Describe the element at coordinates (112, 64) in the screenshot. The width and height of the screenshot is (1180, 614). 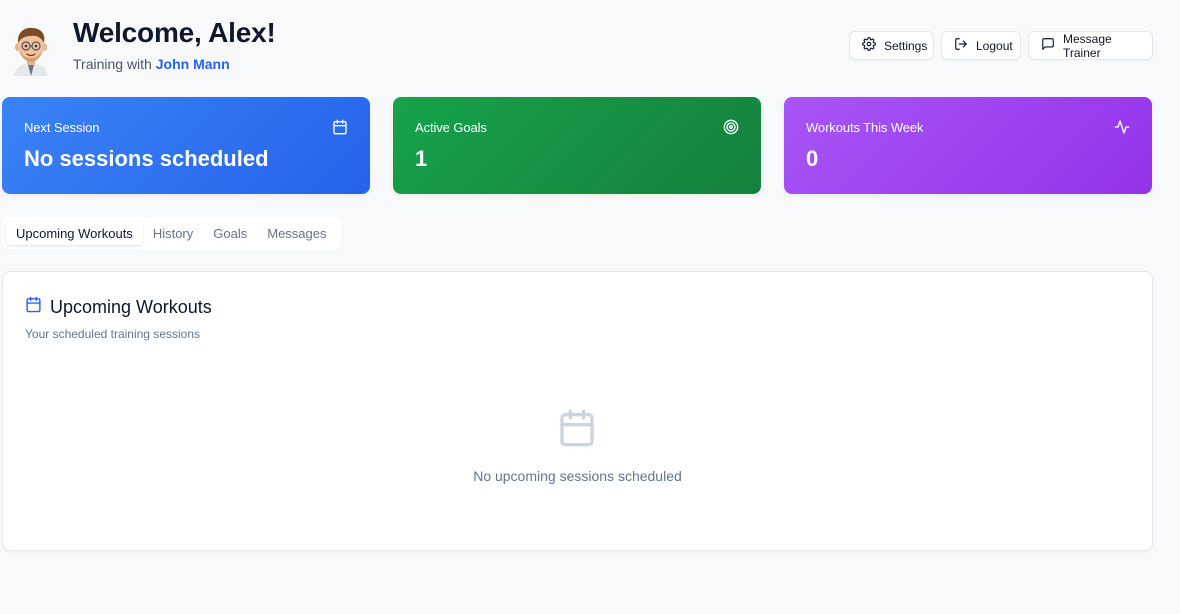
I see `subtitle-prefix: Training with` at that location.